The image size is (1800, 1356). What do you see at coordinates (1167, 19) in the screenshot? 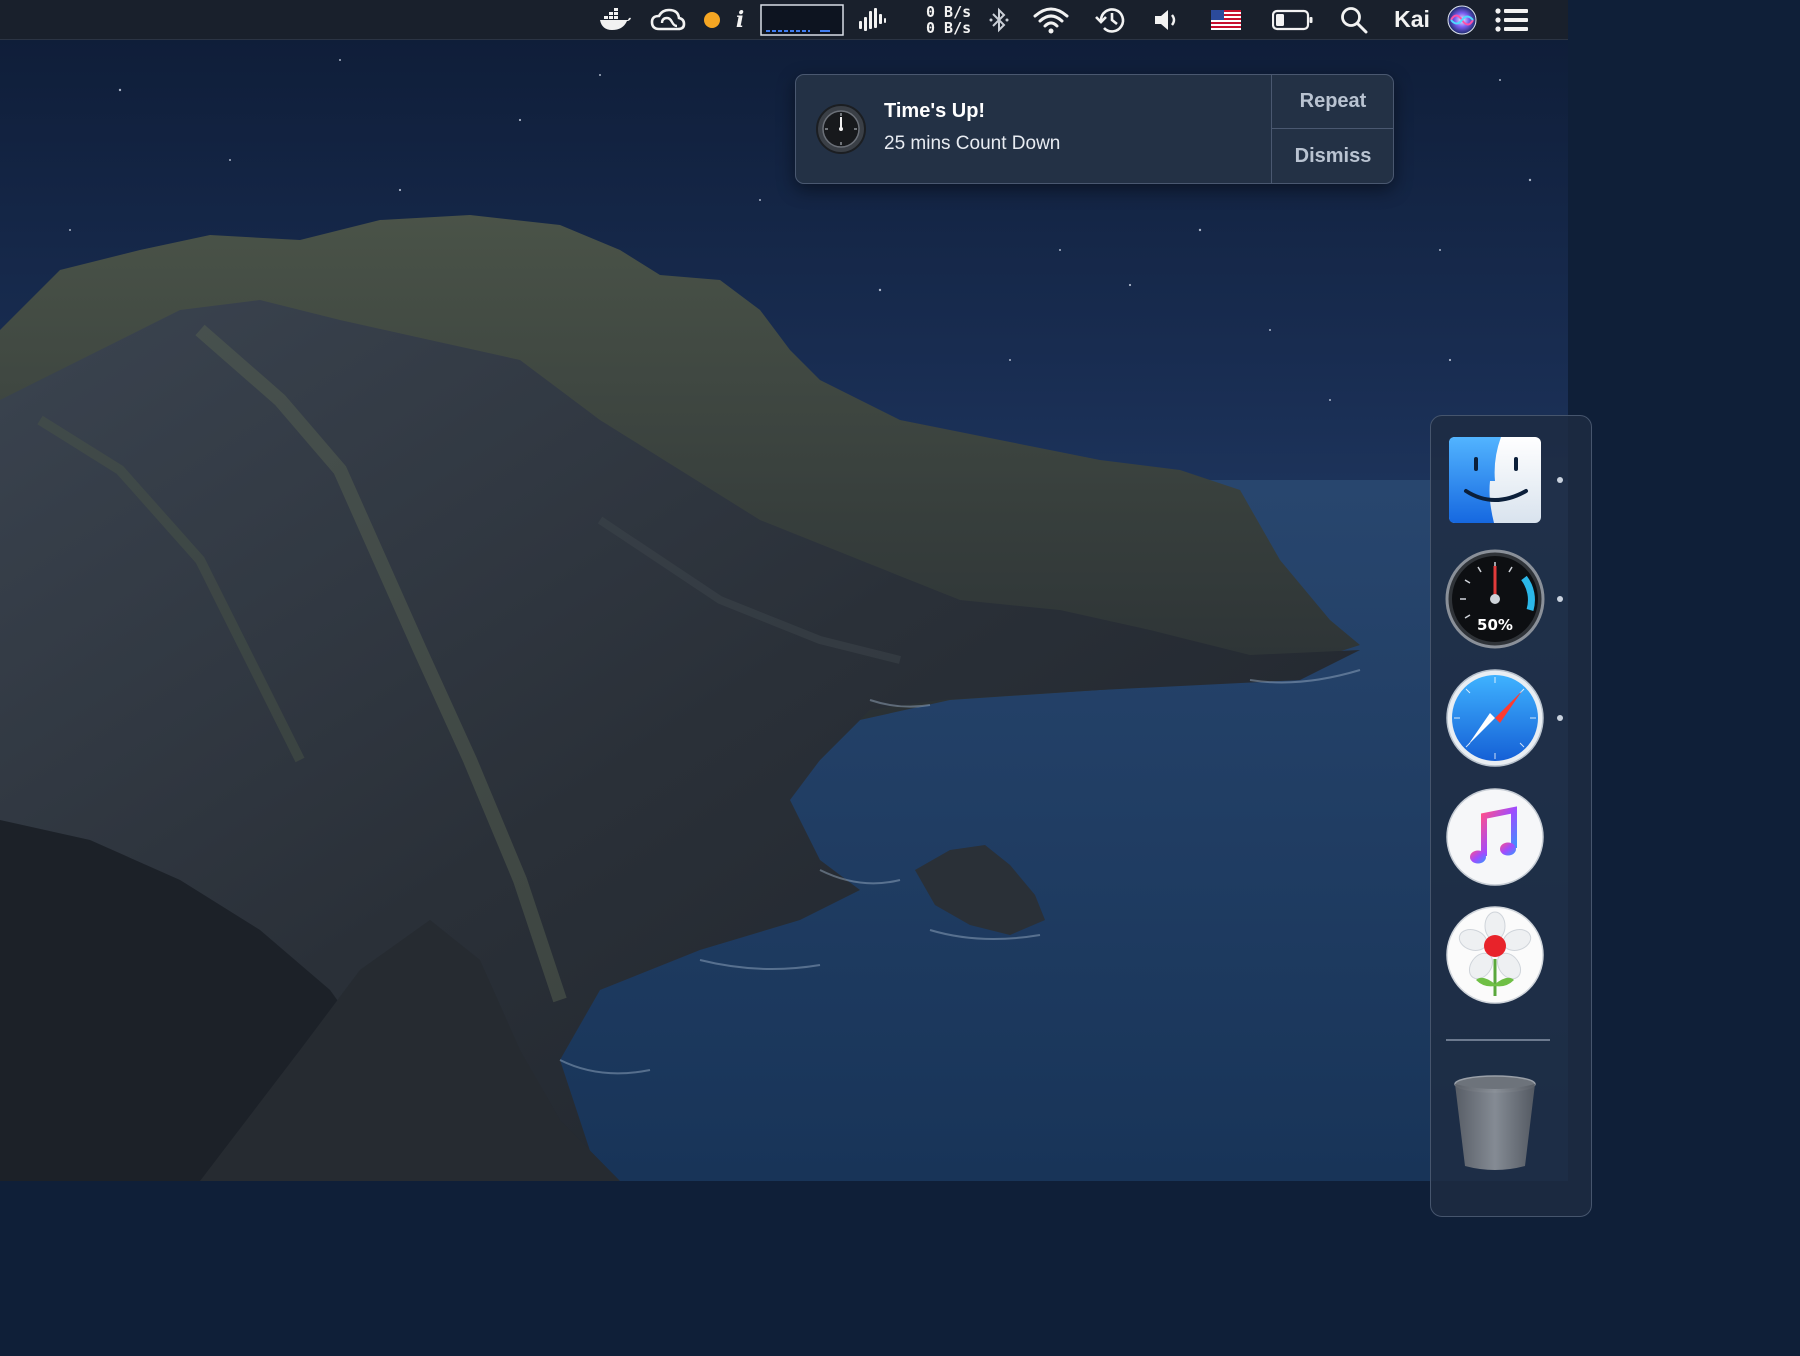
I see `volume-icon` at bounding box center [1167, 19].